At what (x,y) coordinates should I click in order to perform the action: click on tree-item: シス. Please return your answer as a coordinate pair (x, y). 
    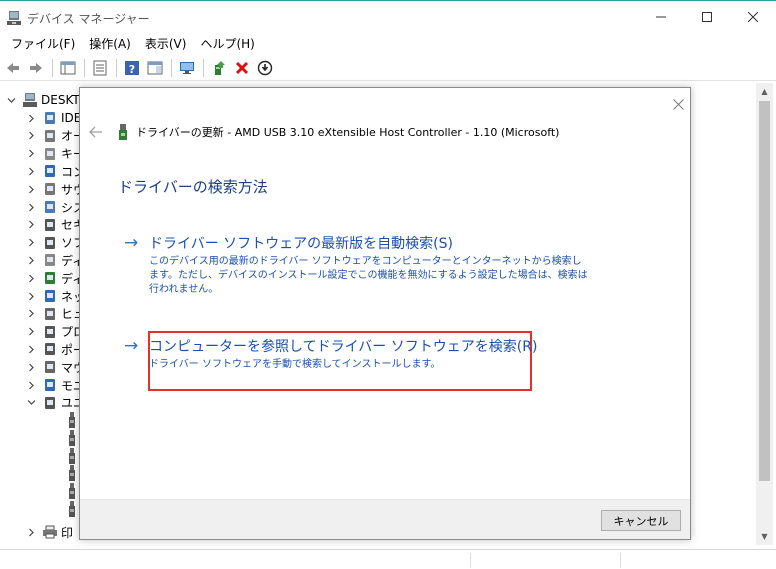
    Looking at the image, I should click on (53, 207).